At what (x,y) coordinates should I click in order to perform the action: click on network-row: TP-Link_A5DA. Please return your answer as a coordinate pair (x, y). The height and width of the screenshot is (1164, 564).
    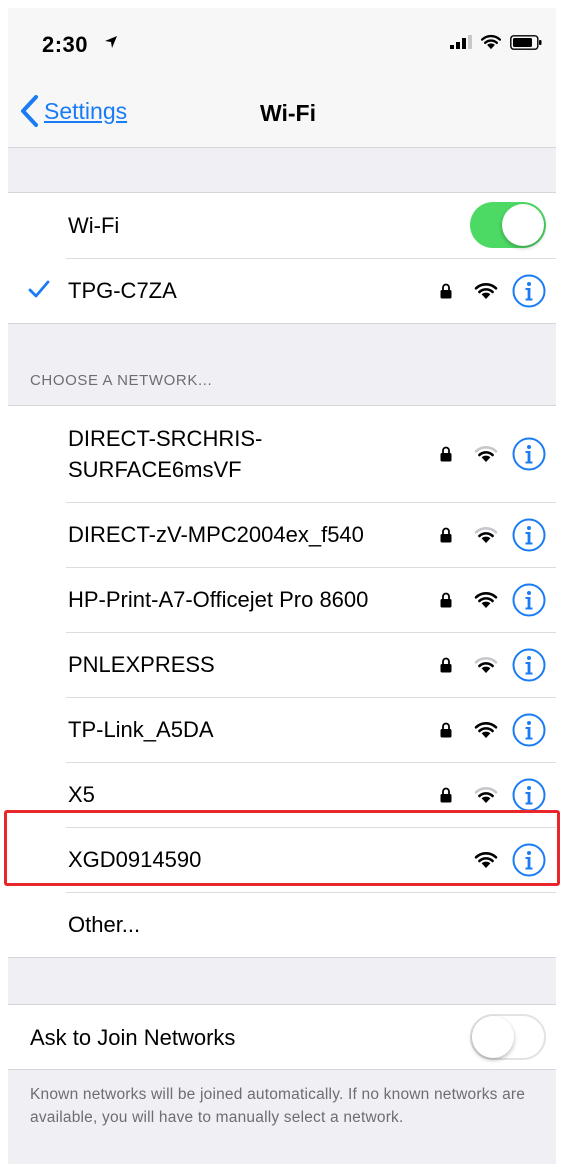
    Looking at the image, I should click on (282, 729).